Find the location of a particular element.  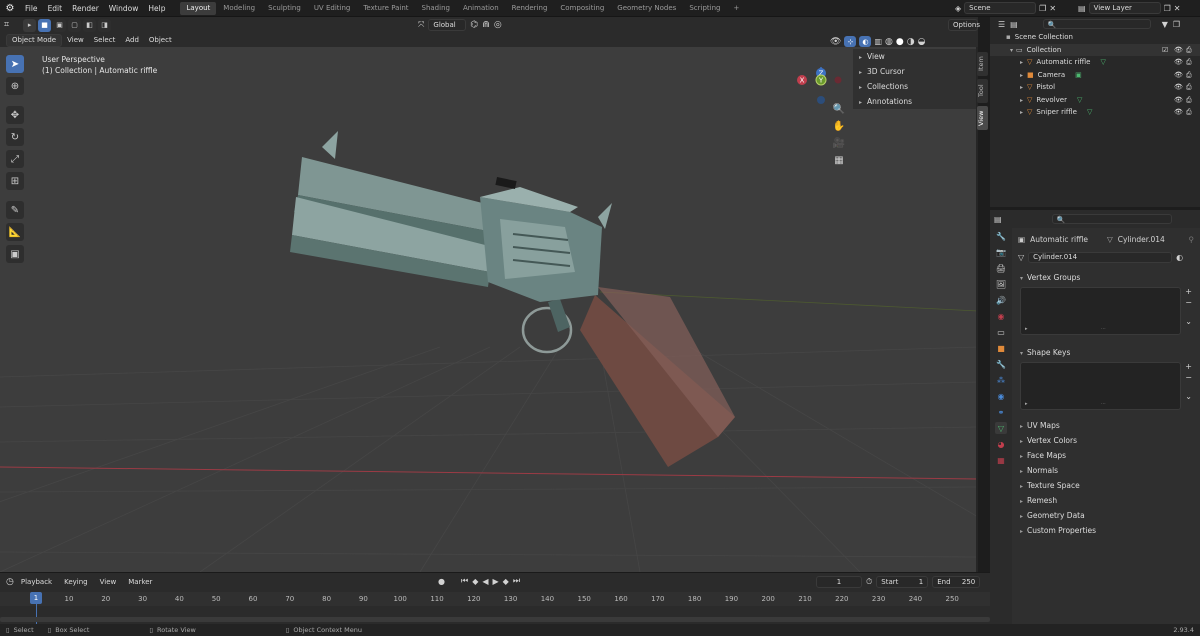

blender-logo-icon: ⚙ is located at coordinates (10, 8).